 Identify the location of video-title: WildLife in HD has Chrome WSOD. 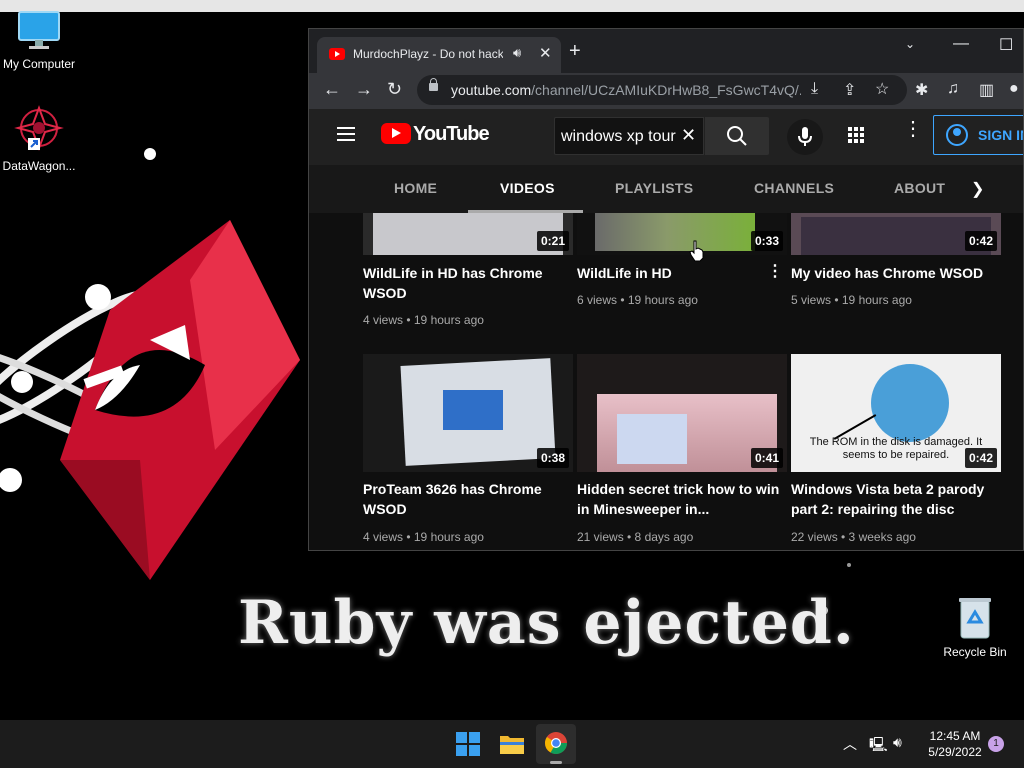
(466, 283).